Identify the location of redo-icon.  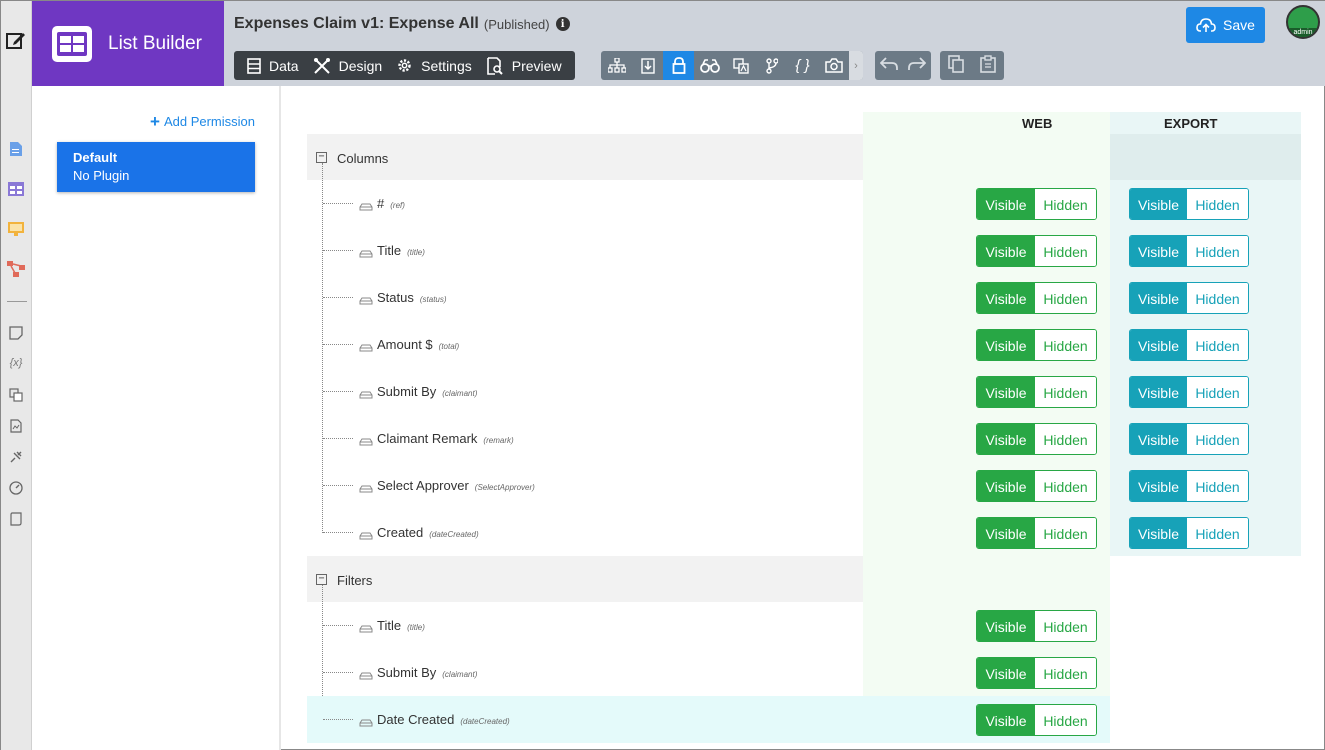
(917, 65).